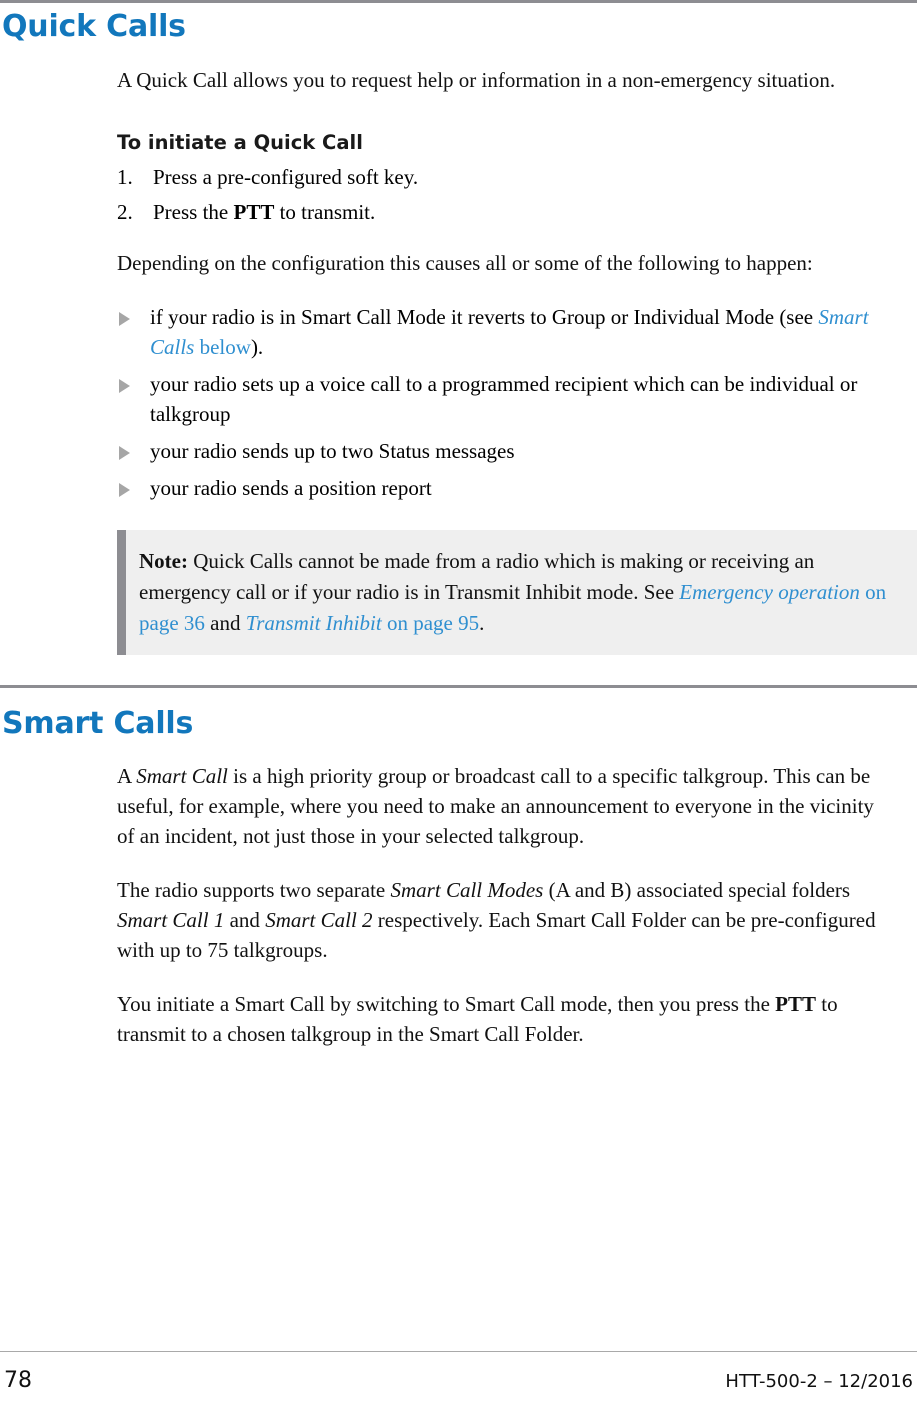  Describe the element at coordinates (769, 592) in the screenshot. I see `cross-reference-link-emergency-operation: Emergency operation` at that location.